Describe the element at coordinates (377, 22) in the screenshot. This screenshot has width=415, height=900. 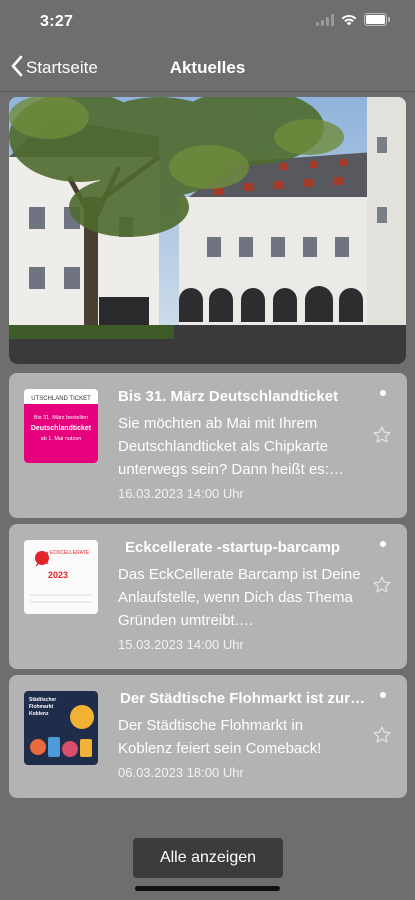
I see `battery-icon` at that location.